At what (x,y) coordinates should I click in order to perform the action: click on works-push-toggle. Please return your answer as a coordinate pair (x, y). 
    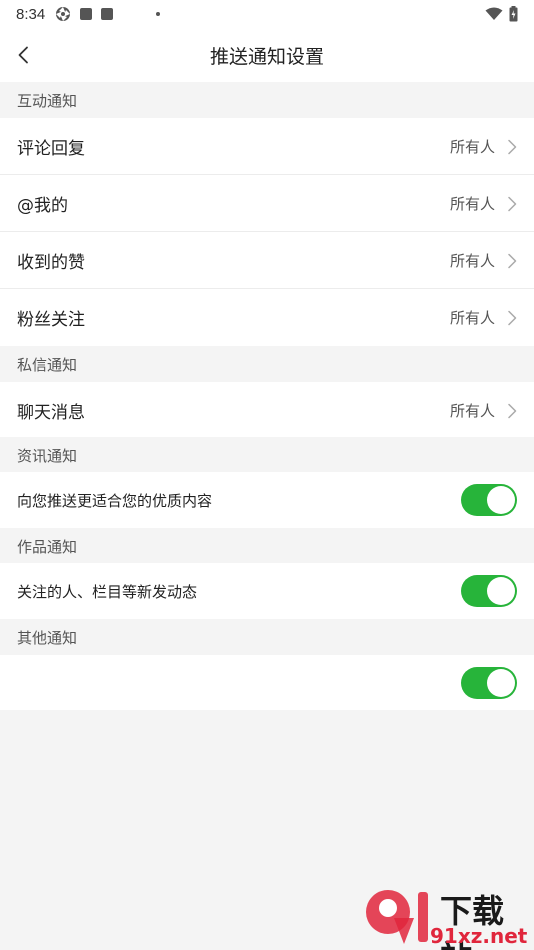
    Looking at the image, I should click on (489, 591).